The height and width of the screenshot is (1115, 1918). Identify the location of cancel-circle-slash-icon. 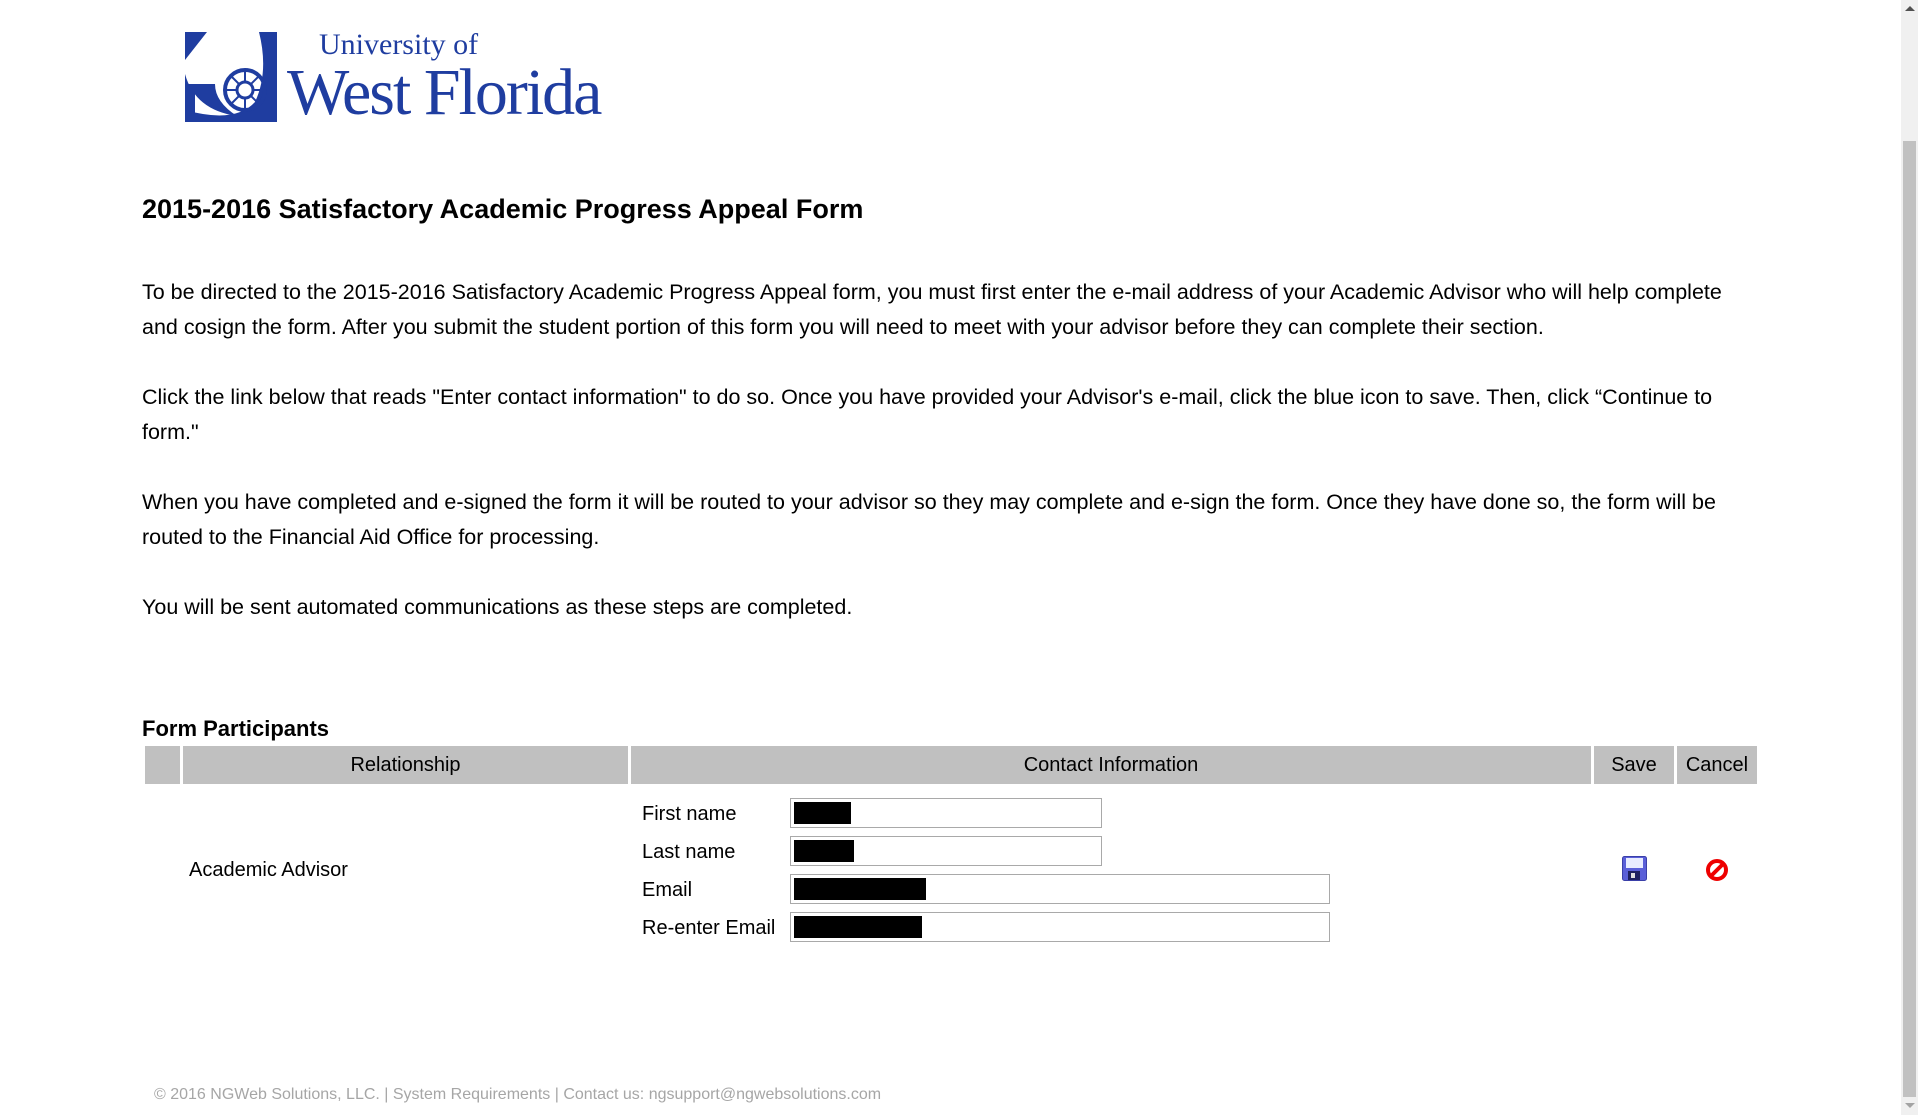
(1717, 870).